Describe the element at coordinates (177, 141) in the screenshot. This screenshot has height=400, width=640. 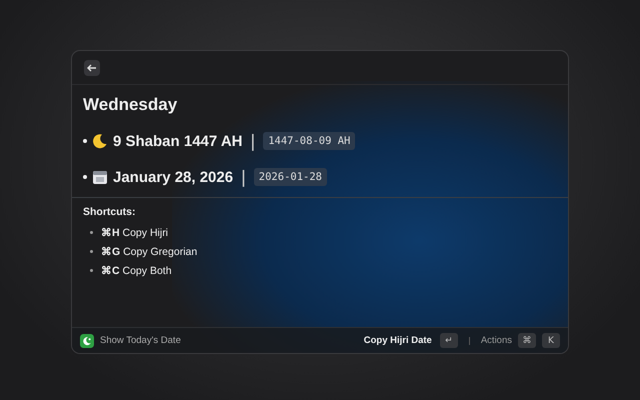
I see `date-text: 9 Shaban 1447 AH` at that location.